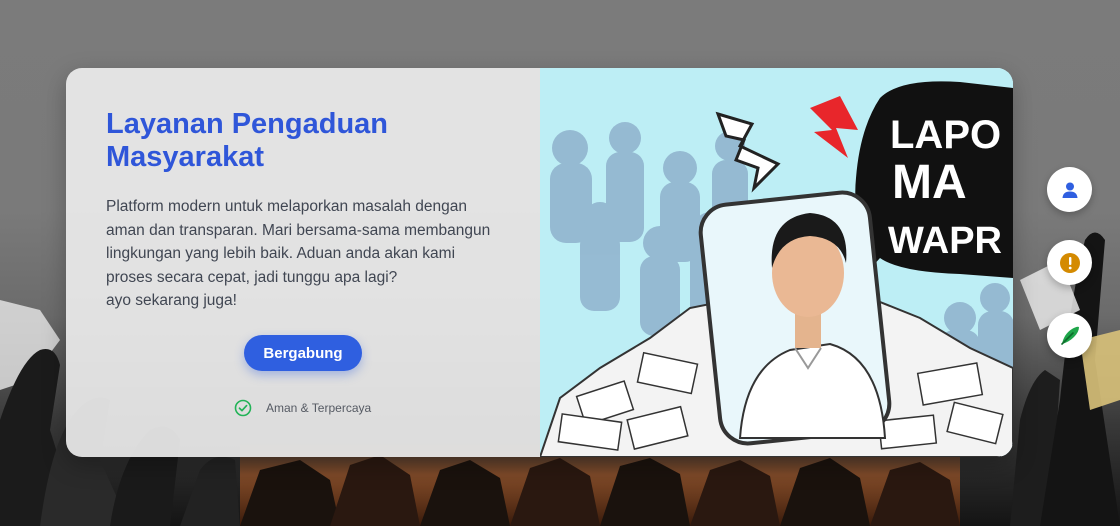 The width and height of the screenshot is (1120, 526). I want to click on report-button, so click(1069, 262).